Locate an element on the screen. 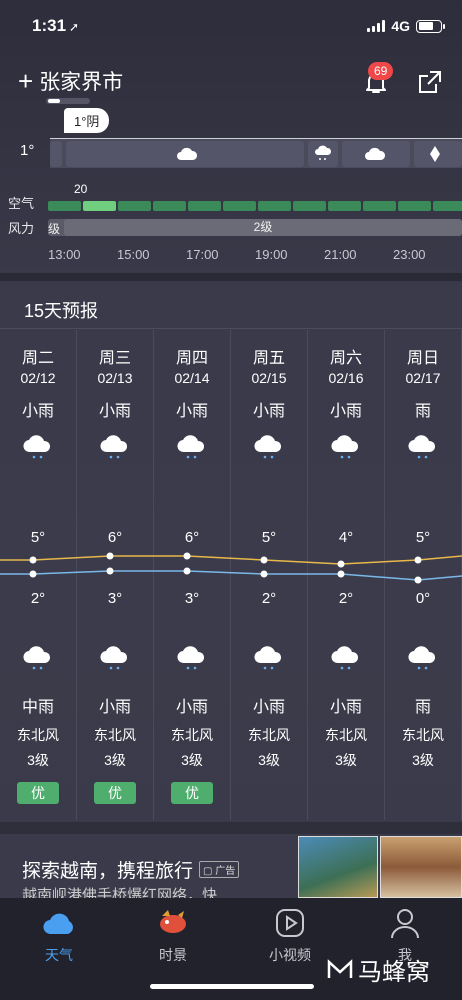 Image resolution: width=462 pixels, height=1000 pixels. hour-label: 23:00 is located at coordinates (409, 254).